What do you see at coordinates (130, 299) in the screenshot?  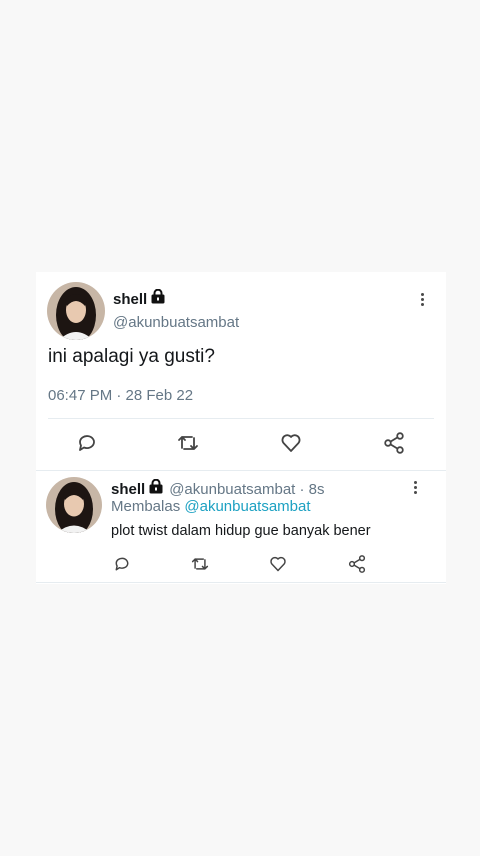 I see `display-name: shell` at bounding box center [130, 299].